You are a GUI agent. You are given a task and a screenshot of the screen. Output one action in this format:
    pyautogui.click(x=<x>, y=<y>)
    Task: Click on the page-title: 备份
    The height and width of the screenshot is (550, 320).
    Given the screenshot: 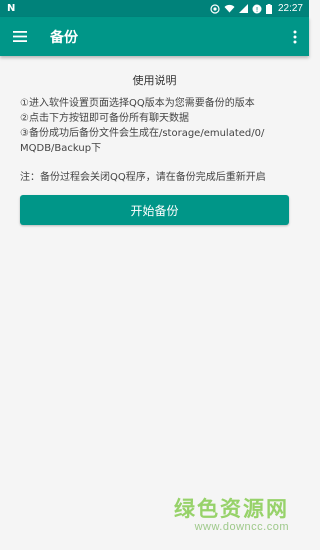 What is the action you would take?
    pyautogui.click(x=64, y=37)
    